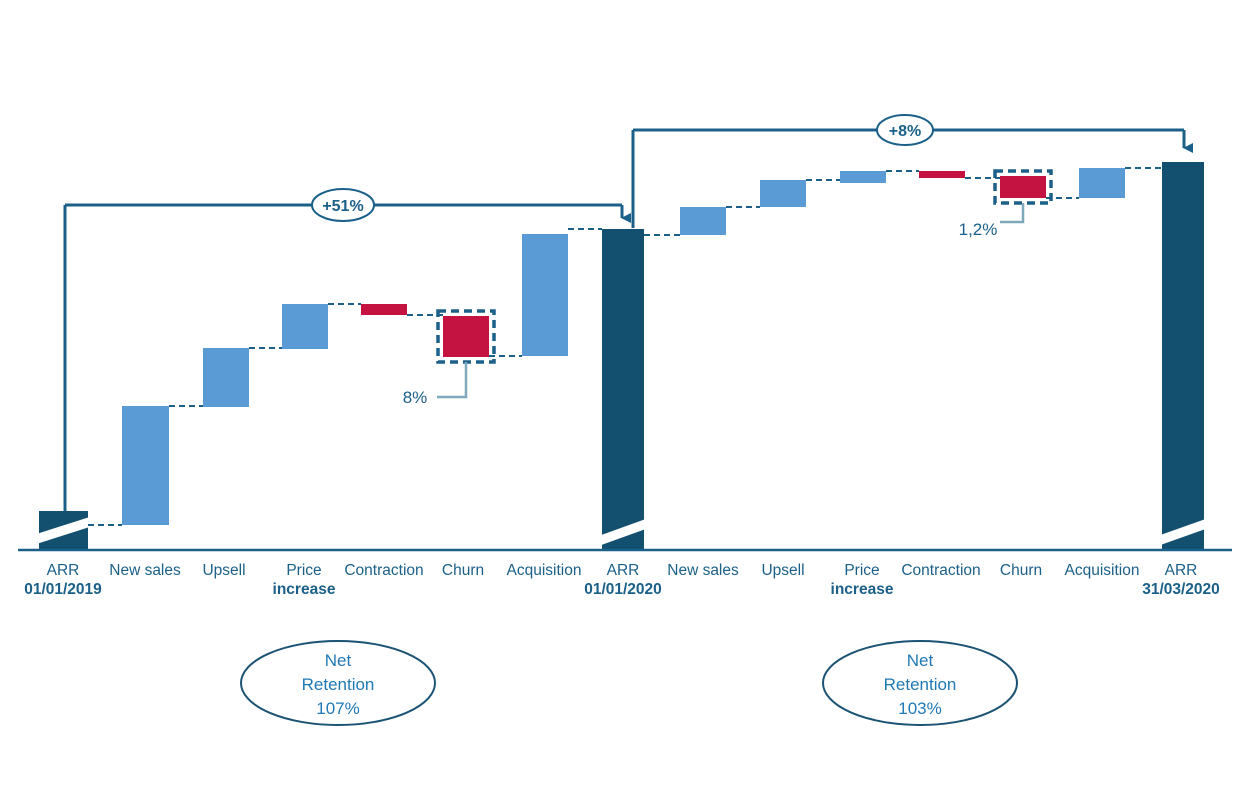  I want to click on bar-new-sales-right, so click(703, 221).